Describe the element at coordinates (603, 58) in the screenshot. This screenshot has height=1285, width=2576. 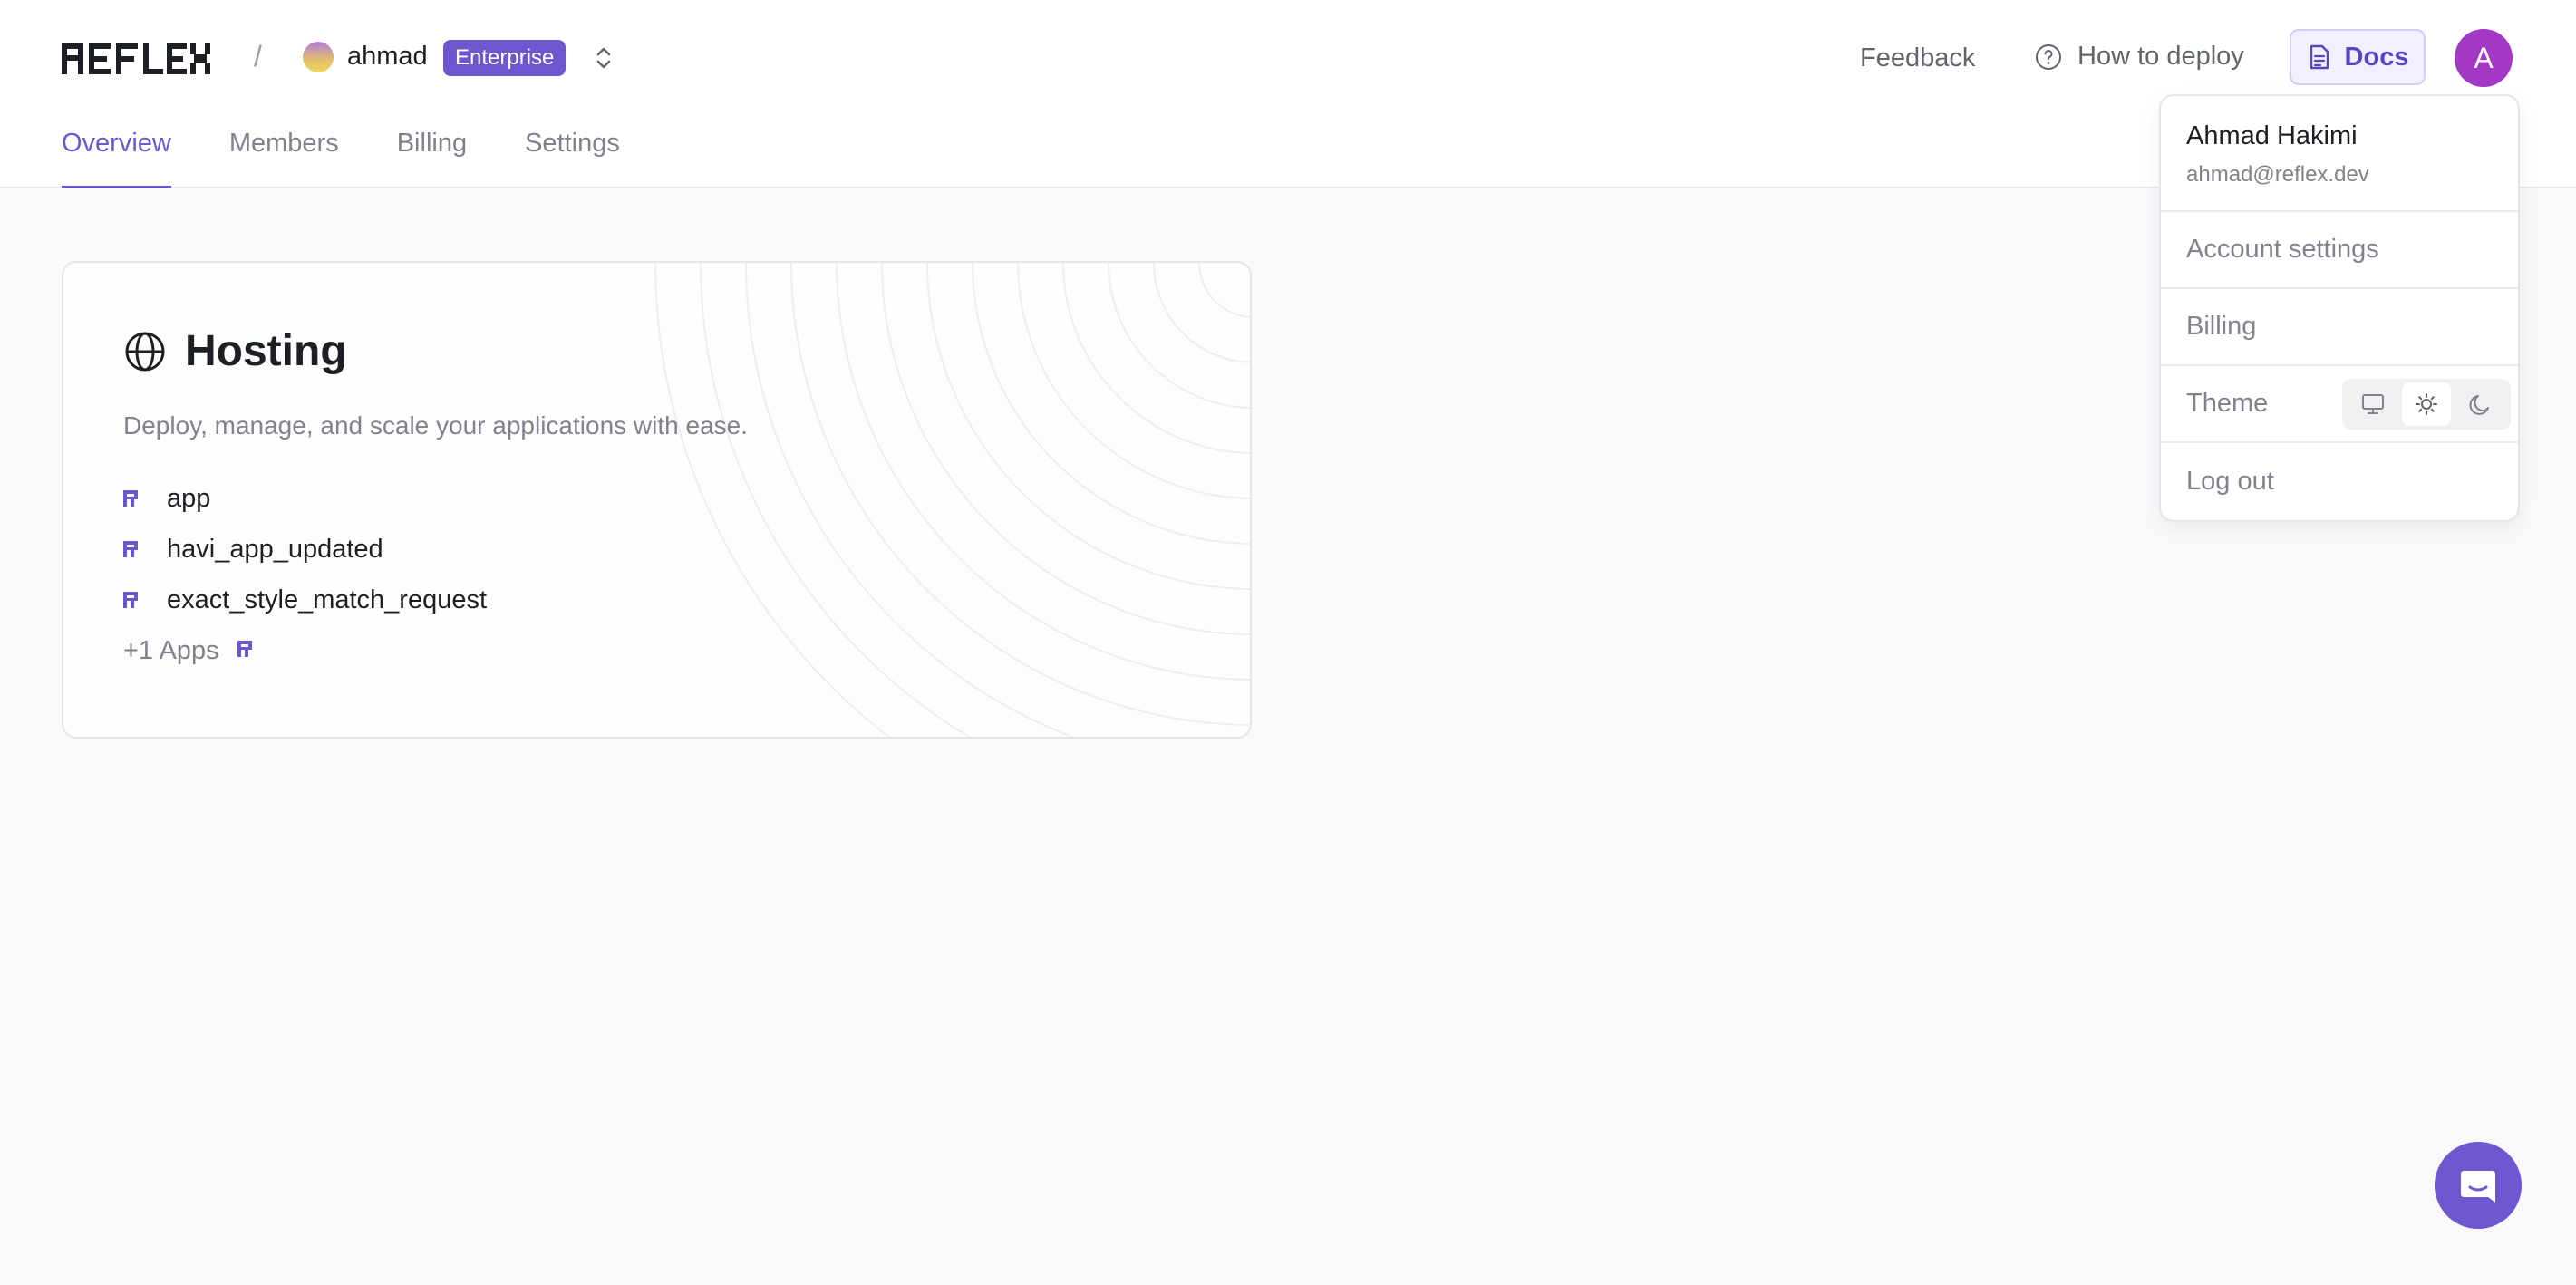
I see `chevron-up-down-icon` at that location.